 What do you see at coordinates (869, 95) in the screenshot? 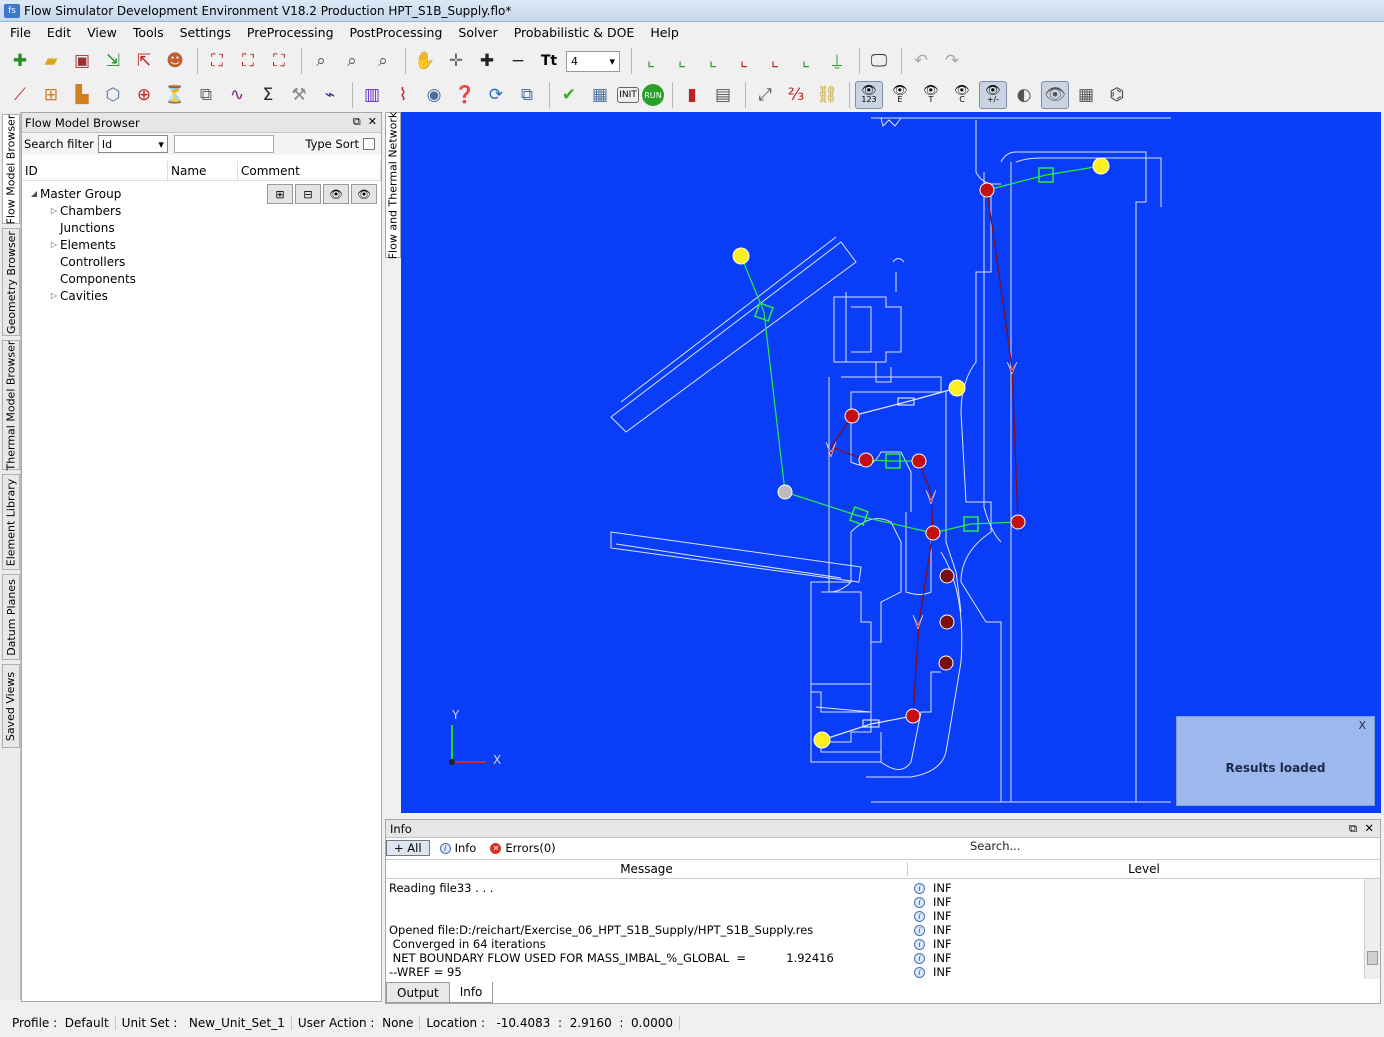
I see `eye-numbers-icon: 👁 123` at bounding box center [869, 95].